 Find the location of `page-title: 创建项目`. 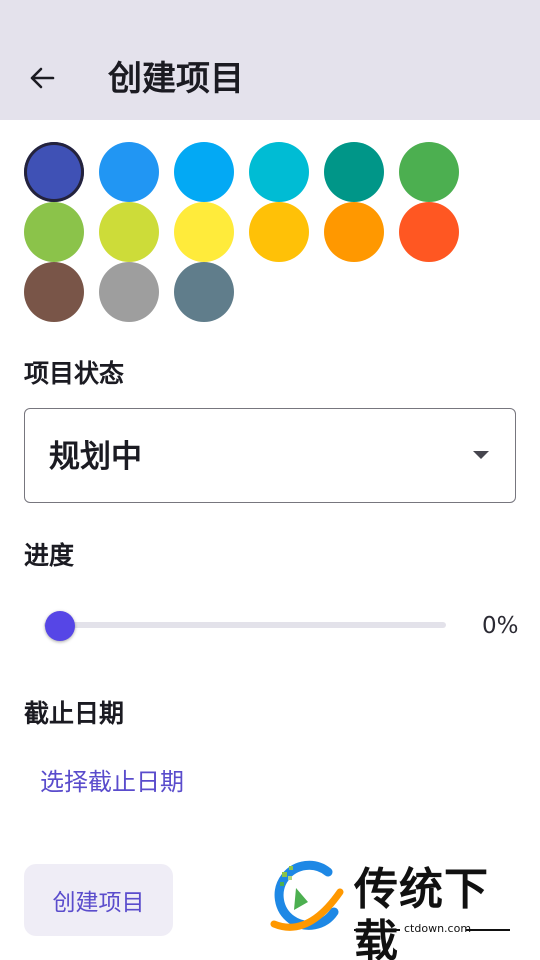

page-title: 创建项目 is located at coordinates (176, 79).